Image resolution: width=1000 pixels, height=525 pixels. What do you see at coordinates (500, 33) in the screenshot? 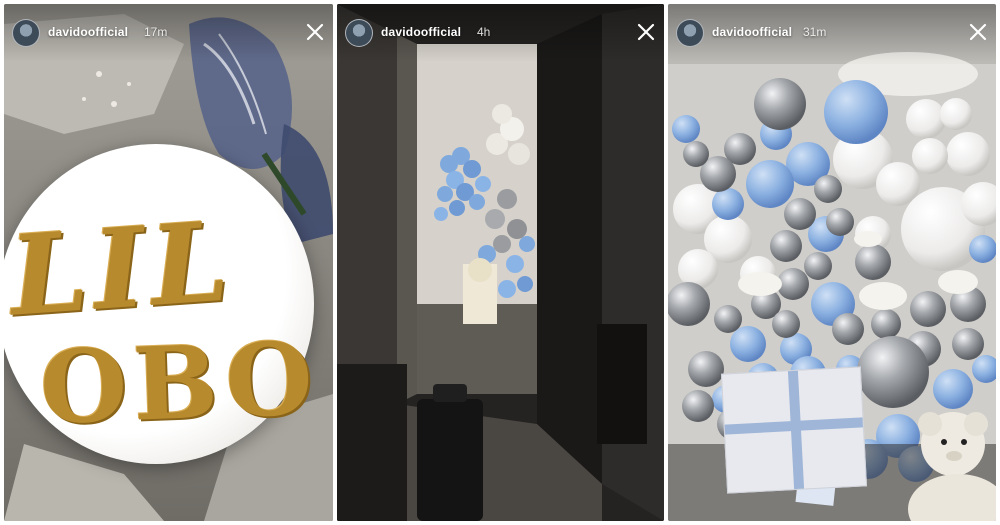
I see `story-header: davidoofficial 4h` at bounding box center [500, 33].